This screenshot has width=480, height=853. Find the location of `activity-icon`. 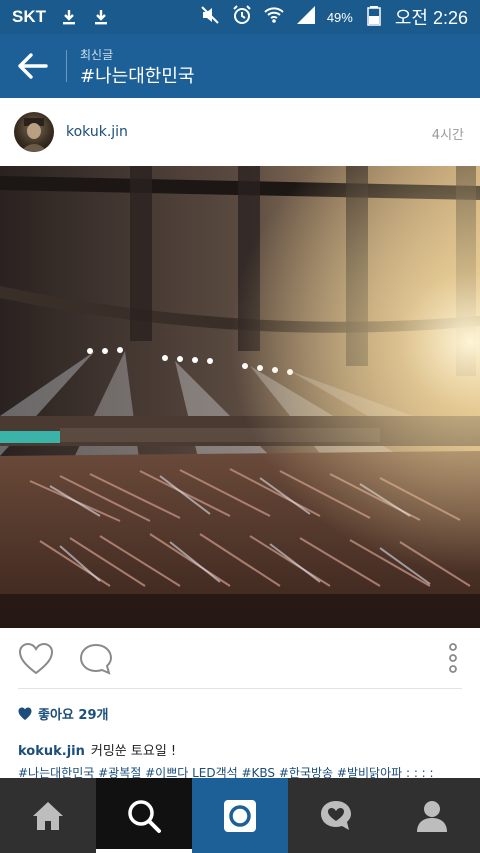

activity-icon is located at coordinates (336, 815).